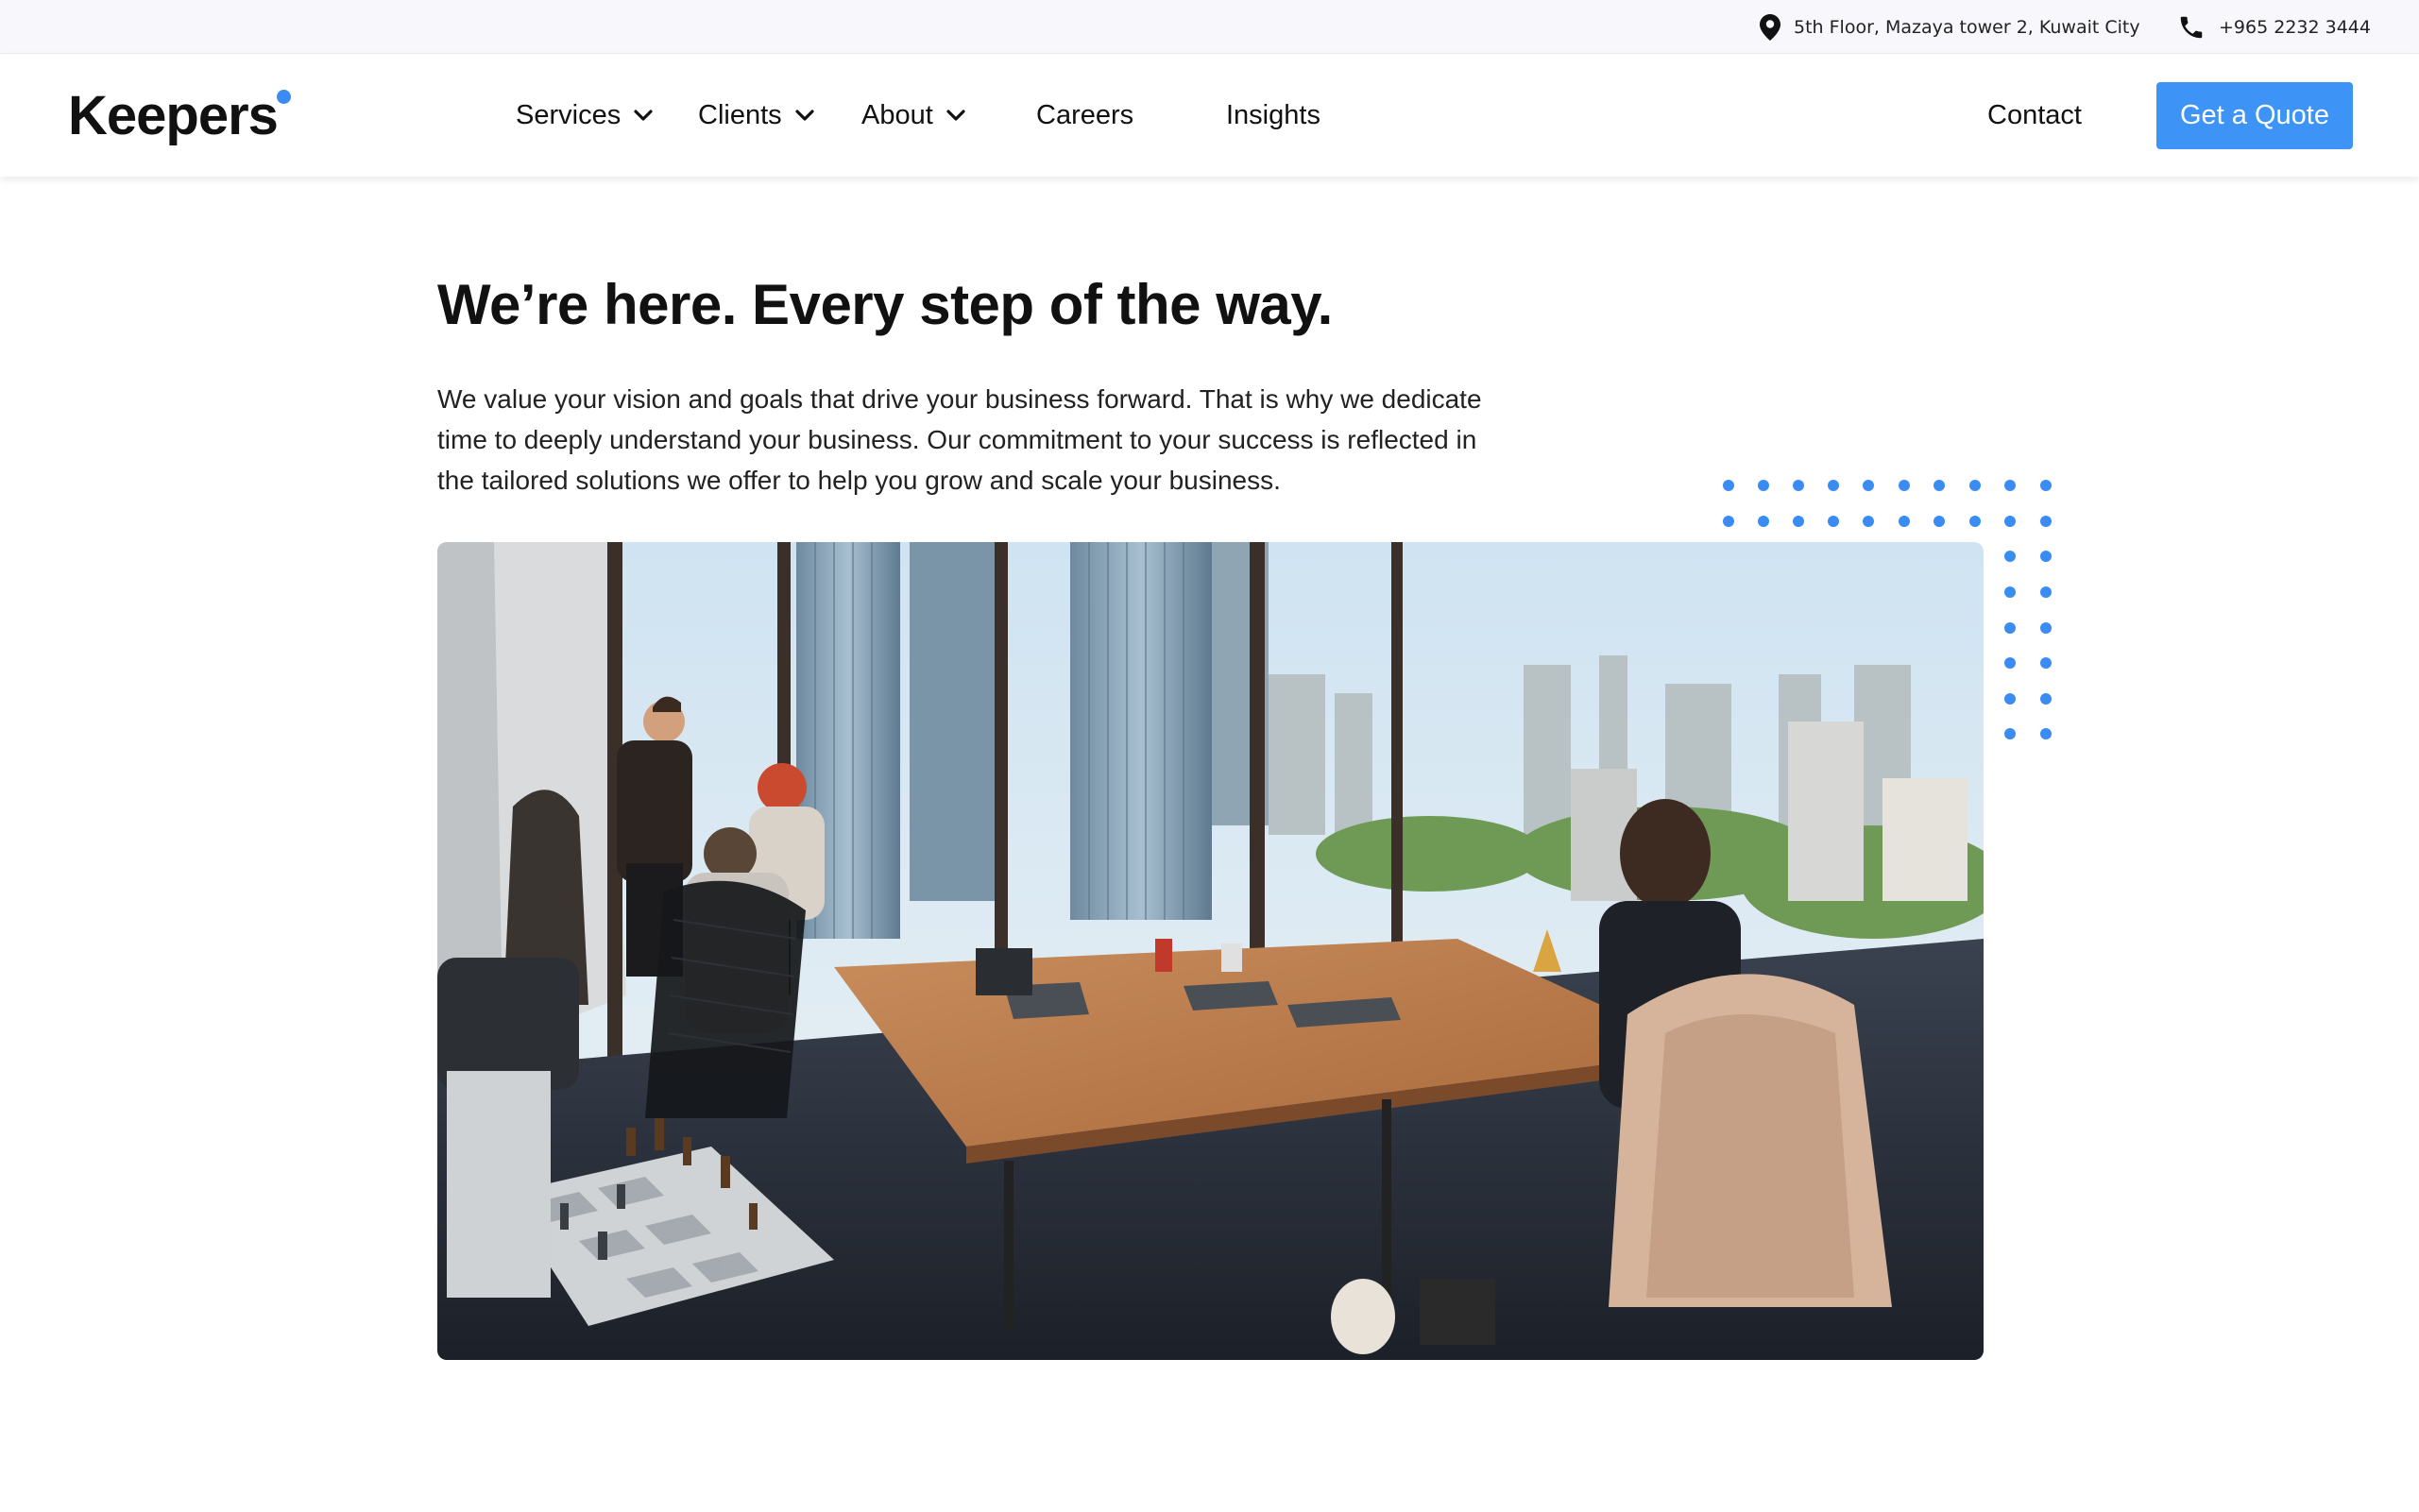  I want to click on page-title: We’re here. Every step of the way., so click(885, 304).